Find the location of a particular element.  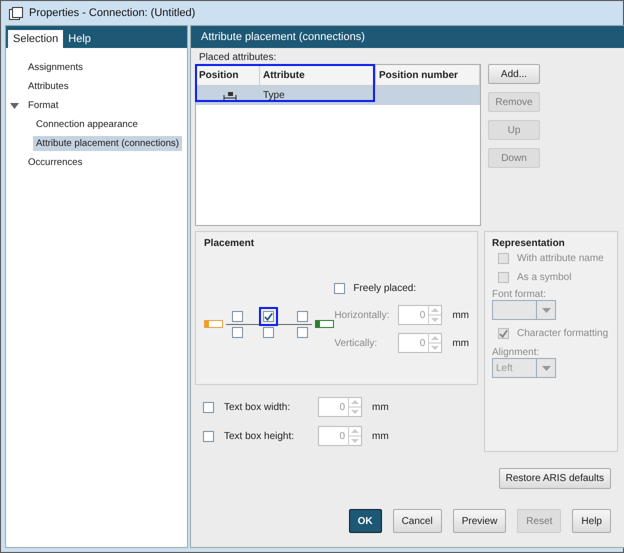

checkbox-label: As a symbol is located at coordinates (544, 277).